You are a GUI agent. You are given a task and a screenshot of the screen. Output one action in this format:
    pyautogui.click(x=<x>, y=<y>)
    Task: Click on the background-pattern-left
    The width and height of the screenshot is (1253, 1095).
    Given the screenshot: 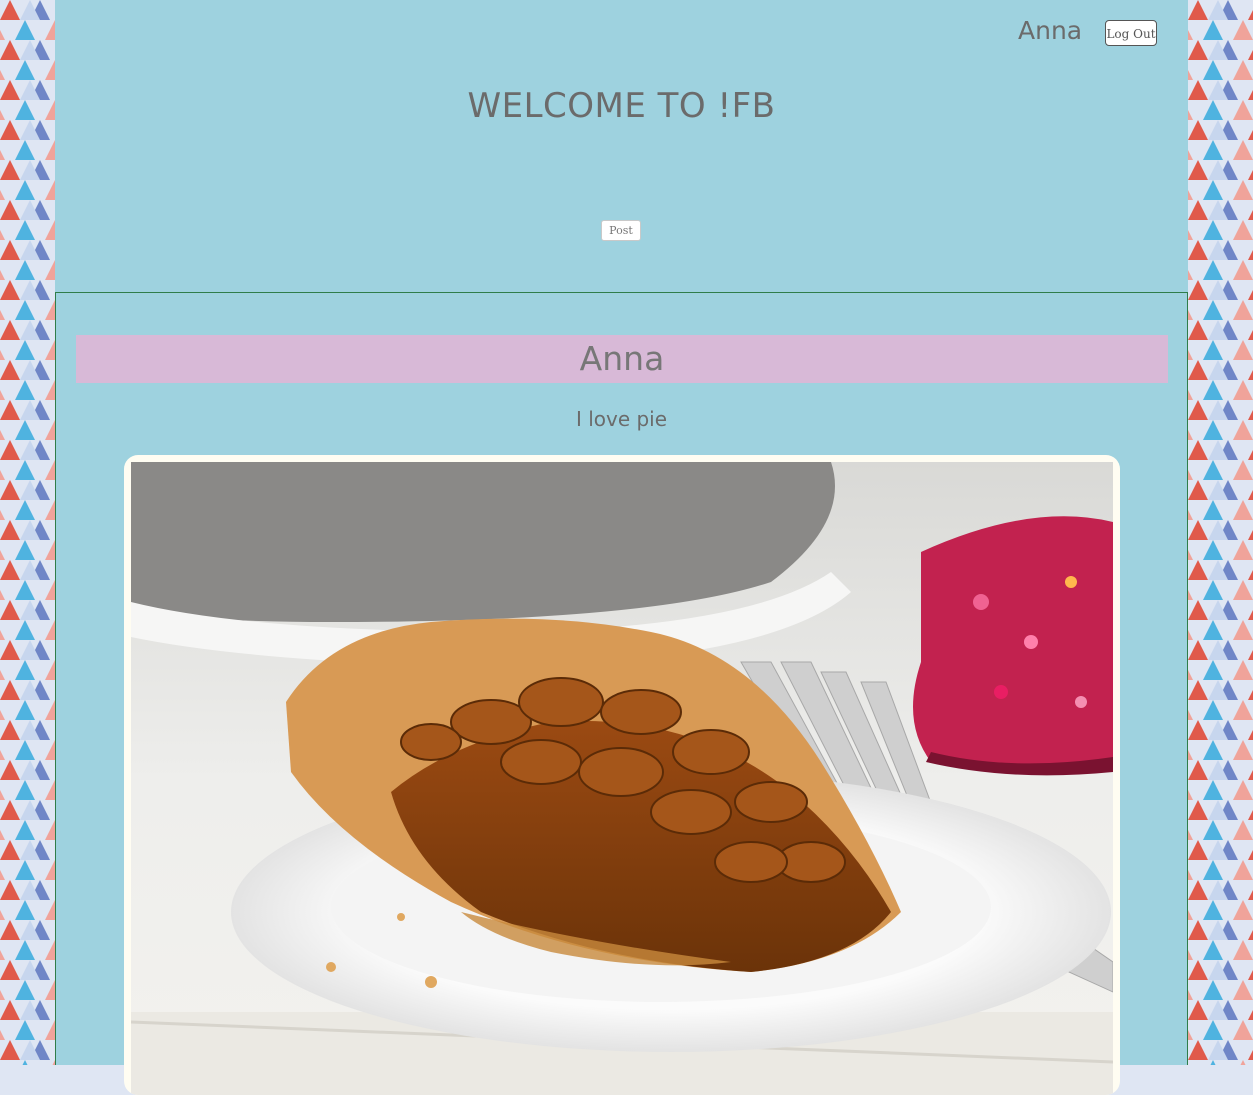 What is the action you would take?
    pyautogui.click(x=27, y=532)
    